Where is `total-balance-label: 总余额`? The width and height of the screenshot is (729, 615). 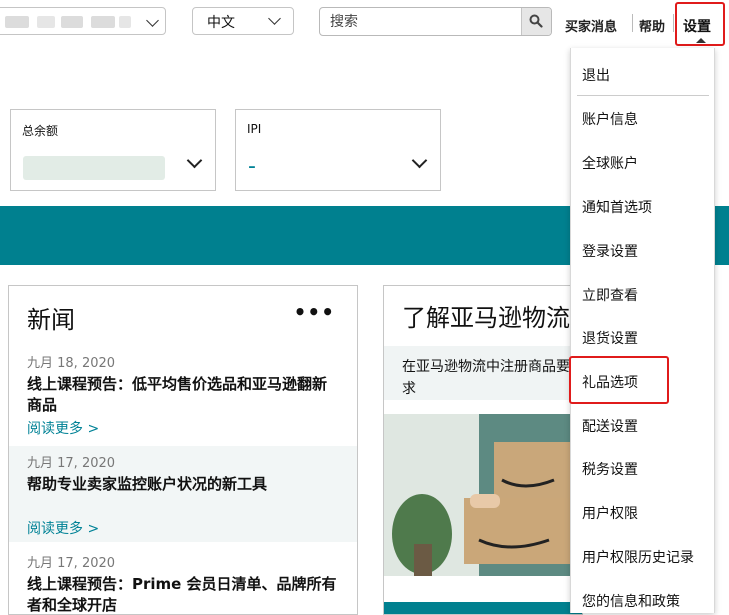 total-balance-label: 总余额 is located at coordinates (40, 131).